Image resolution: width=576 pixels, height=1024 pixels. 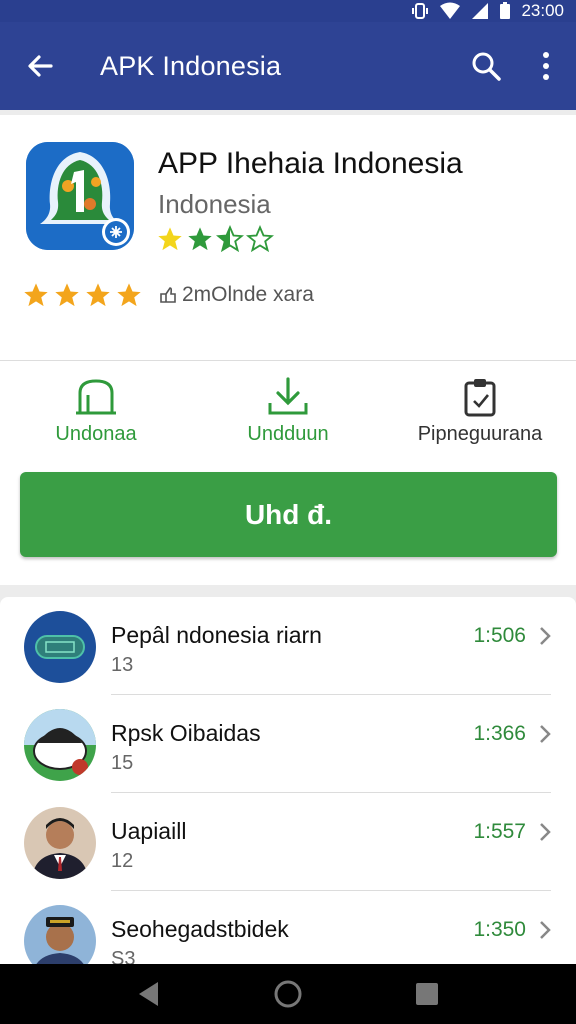 What do you see at coordinates (200, 929) in the screenshot?
I see `list-item-title: Seohegadstbidek` at bounding box center [200, 929].